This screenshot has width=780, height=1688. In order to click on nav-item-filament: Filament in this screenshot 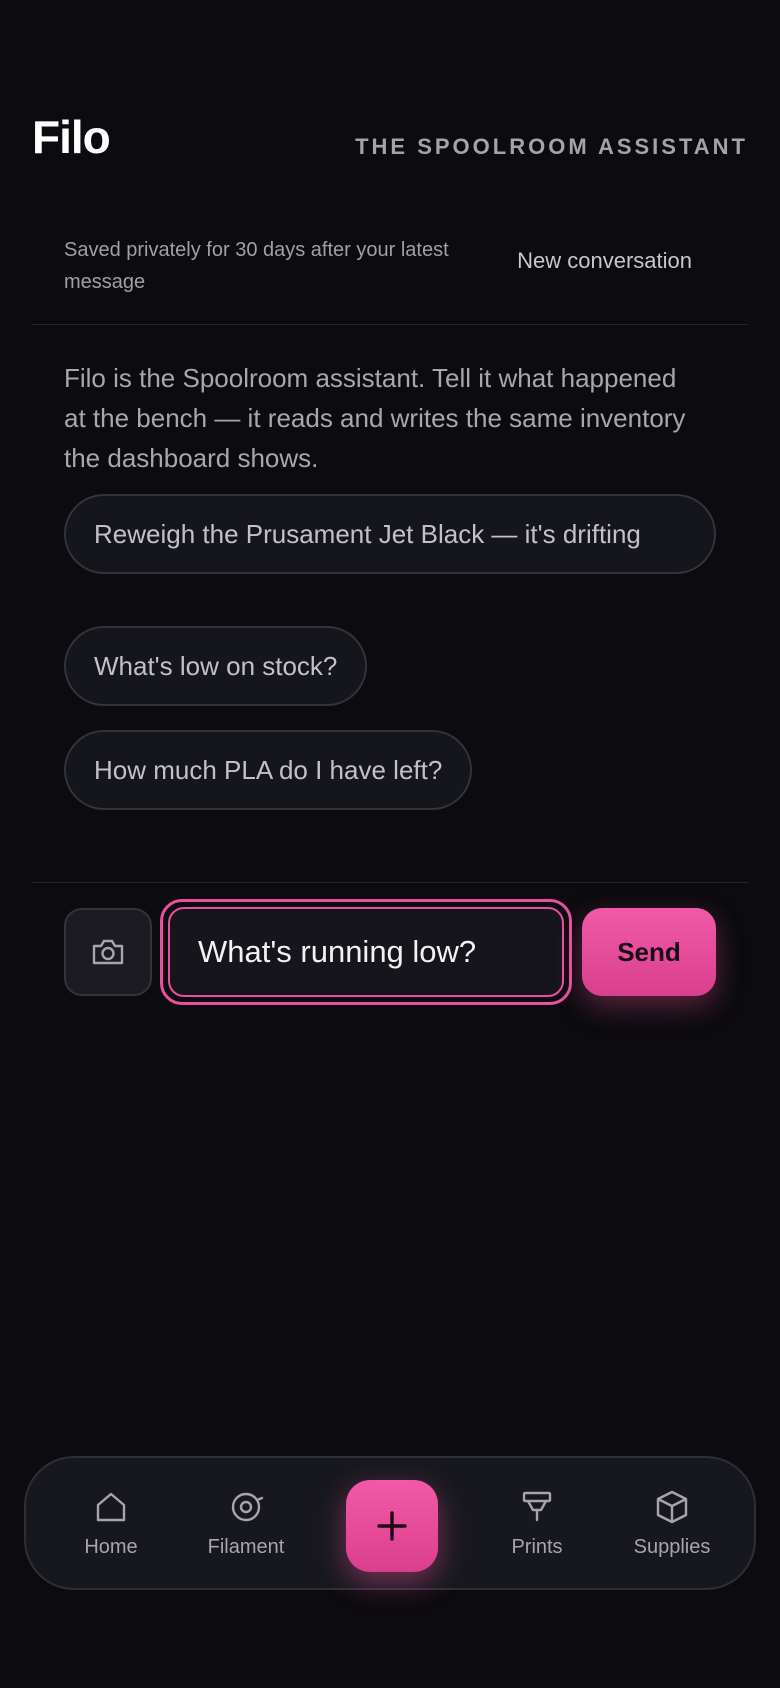, I will do `click(246, 1528)`.